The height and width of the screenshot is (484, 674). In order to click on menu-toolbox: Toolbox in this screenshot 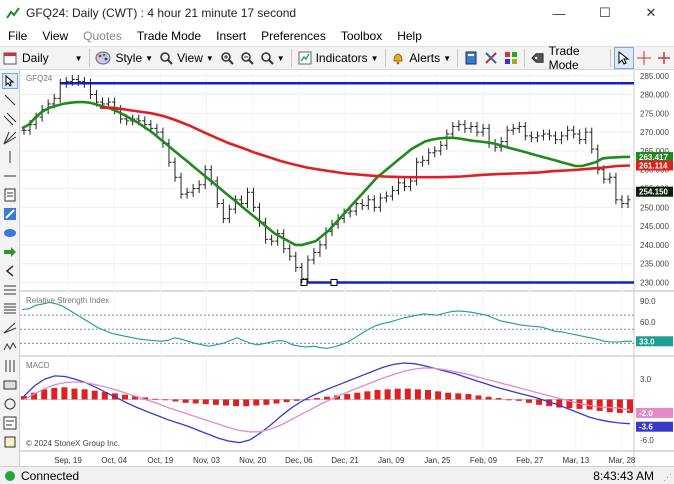, I will do `click(361, 36)`.